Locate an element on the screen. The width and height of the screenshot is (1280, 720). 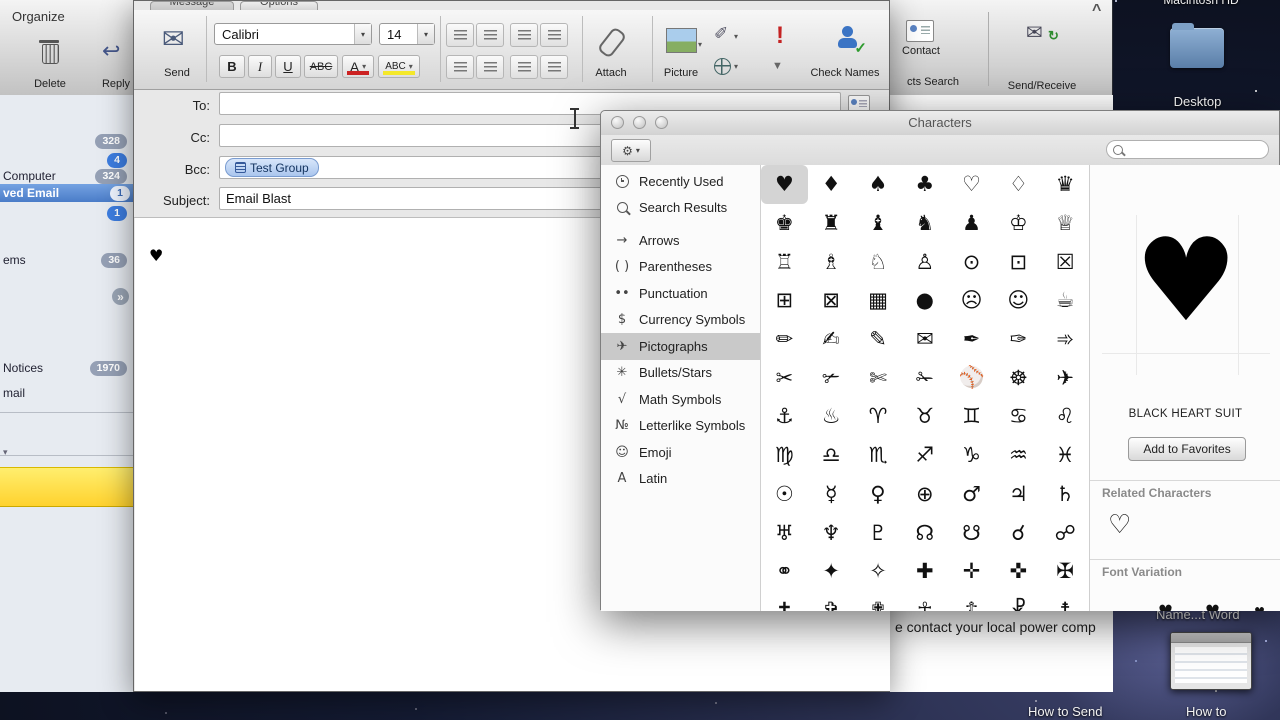
category-item-bullets-stars: ✳ Bullets/Stars is located at coordinates (680, 373).